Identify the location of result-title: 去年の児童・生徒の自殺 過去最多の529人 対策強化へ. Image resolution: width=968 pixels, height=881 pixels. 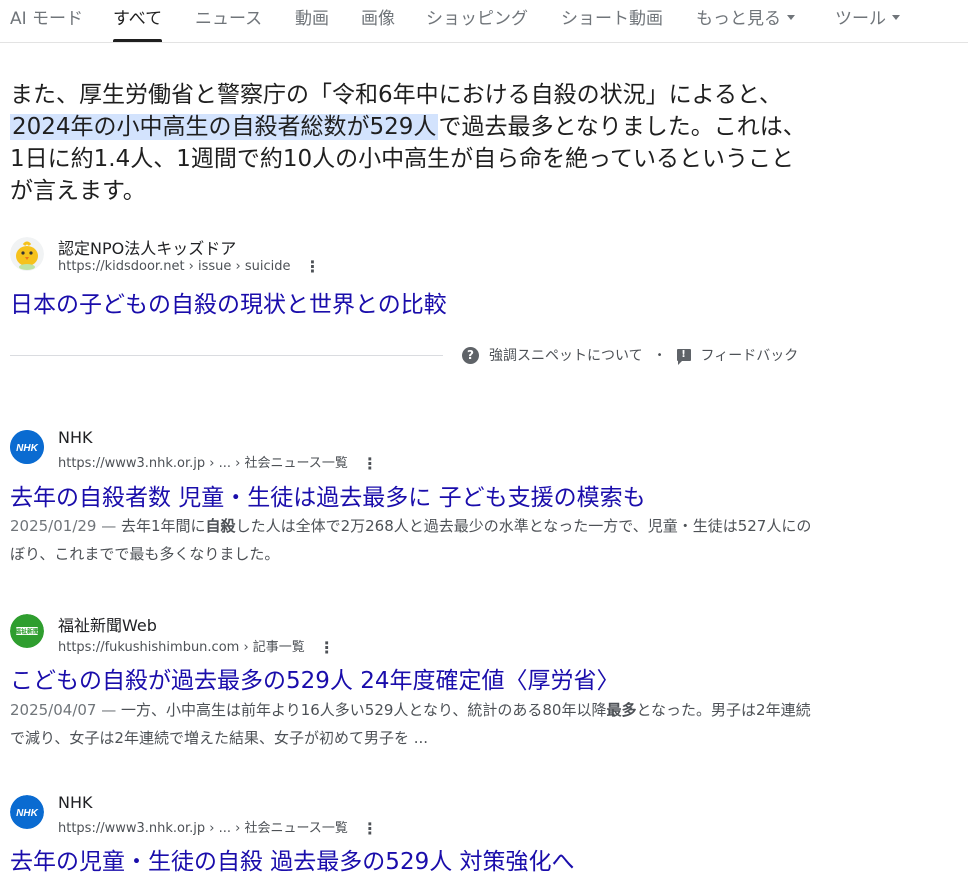
(292, 859).